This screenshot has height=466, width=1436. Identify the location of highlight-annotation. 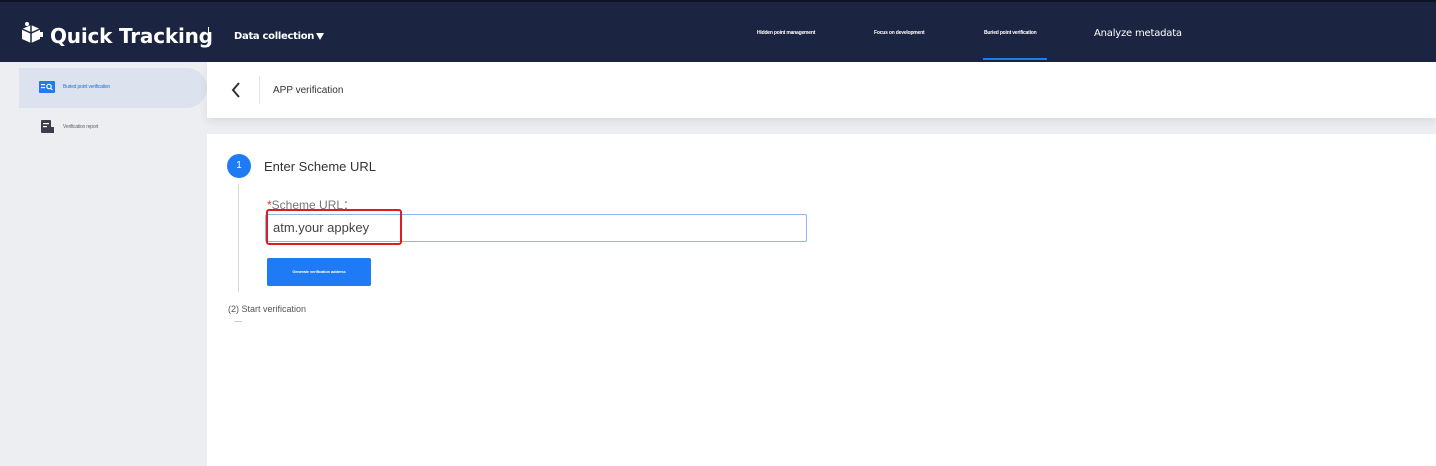
(334, 227).